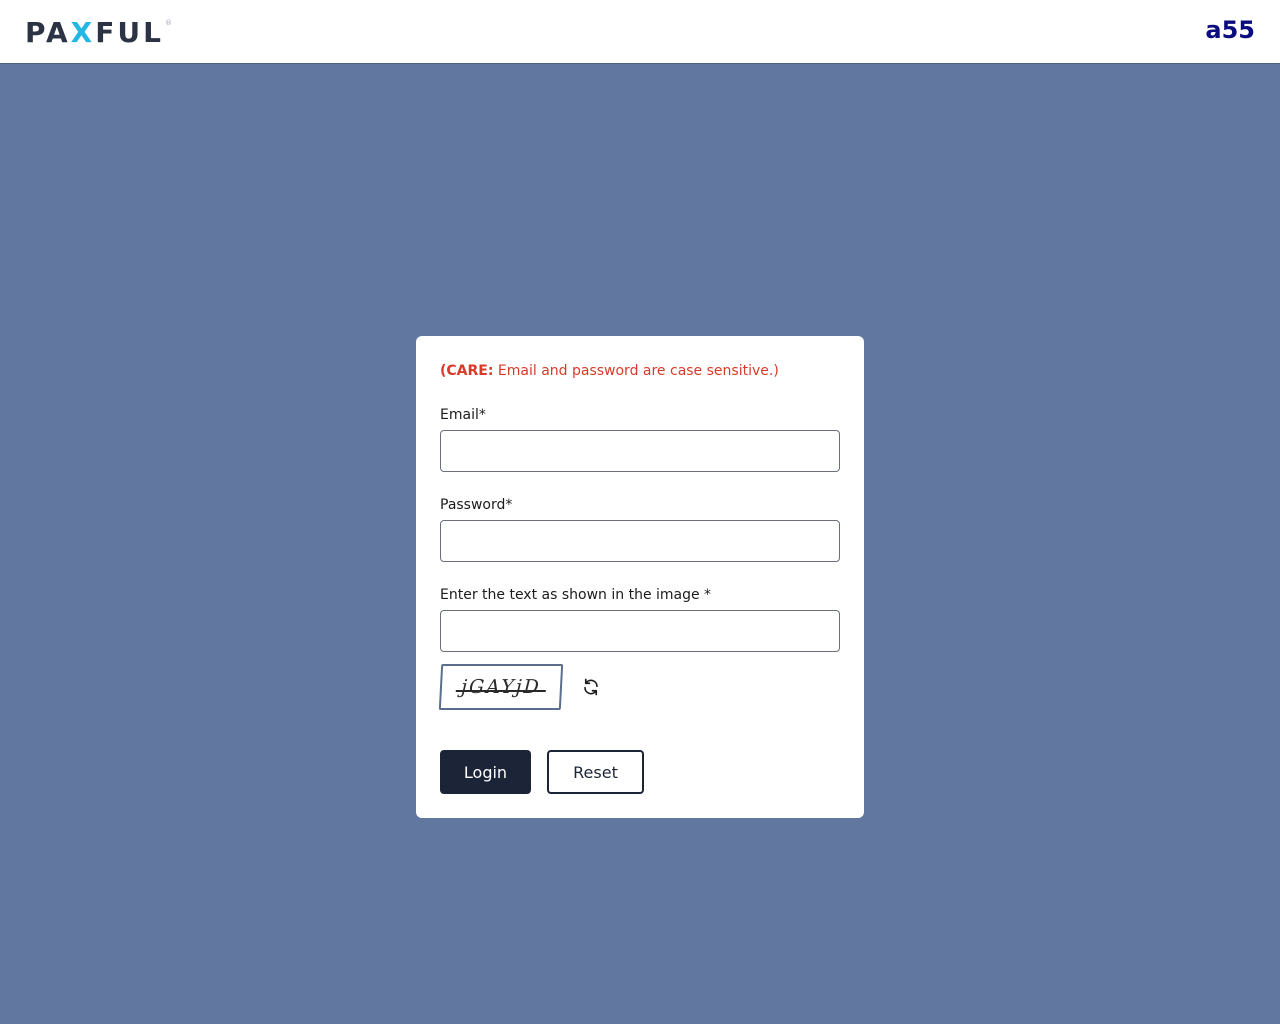  I want to click on reset-button: Reset, so click(595, 772).